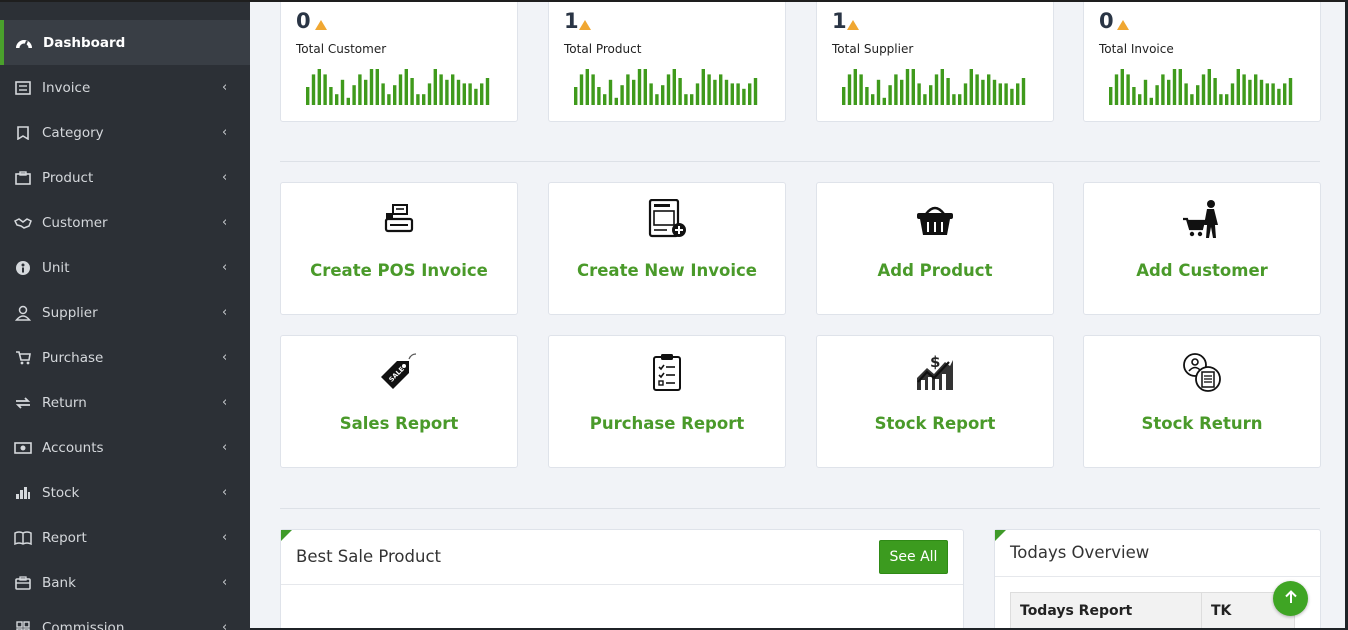  What do you see at coordinates (23, 223) in the screenshot?
I see `handshake-icon` at bounding box center [23, 223].